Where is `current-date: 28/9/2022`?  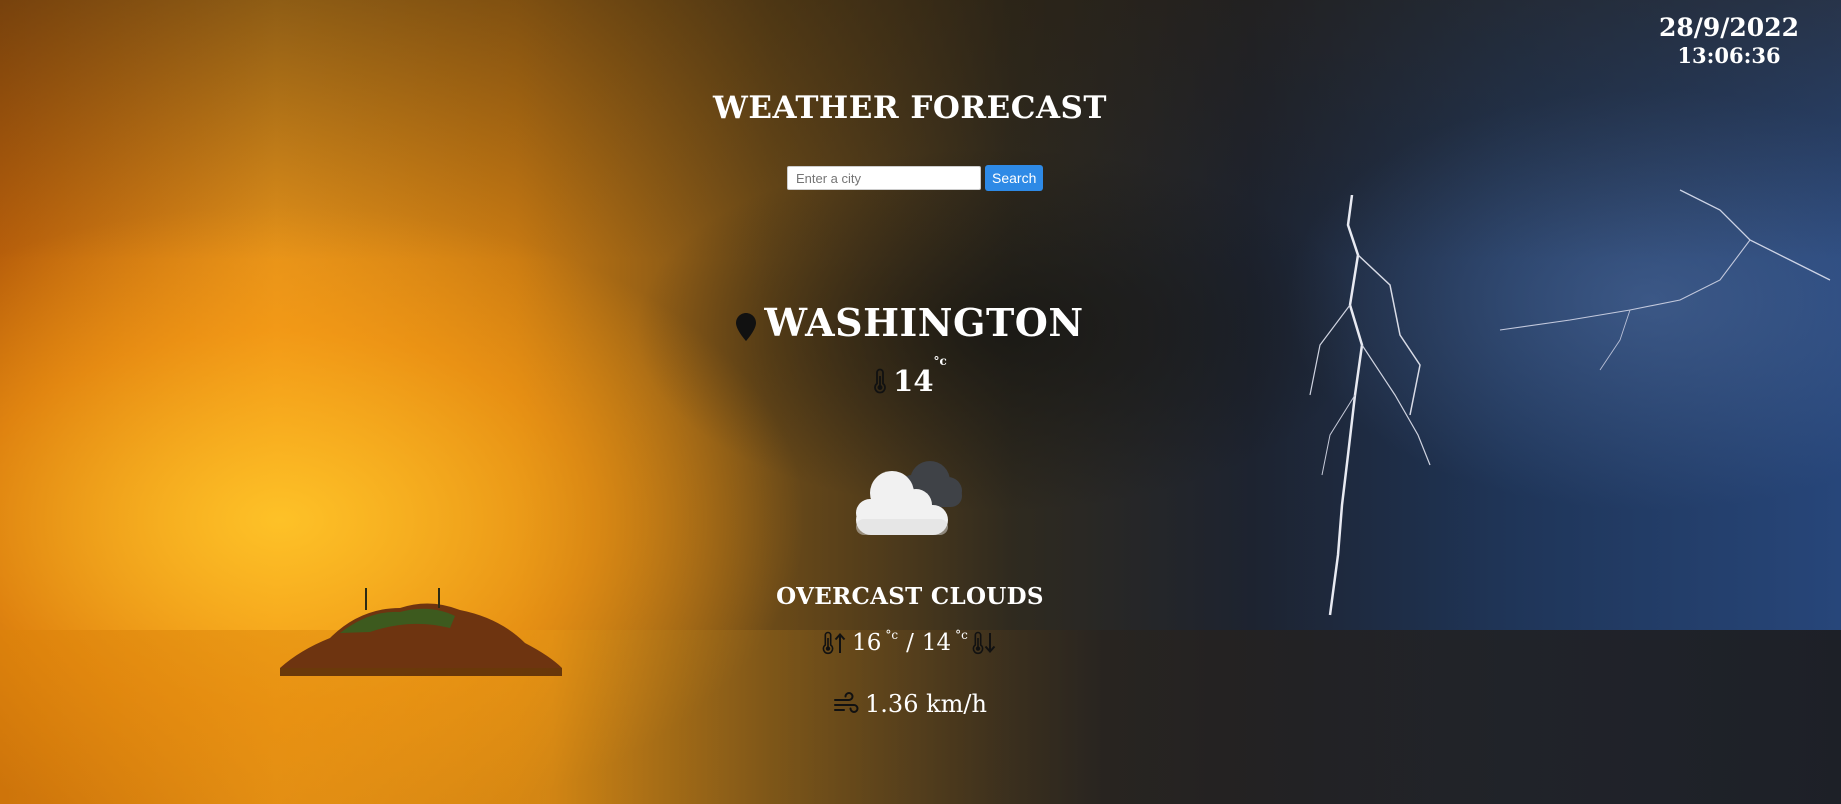
current-date: 28/9/2022 is located at coordinates (1728, 27).